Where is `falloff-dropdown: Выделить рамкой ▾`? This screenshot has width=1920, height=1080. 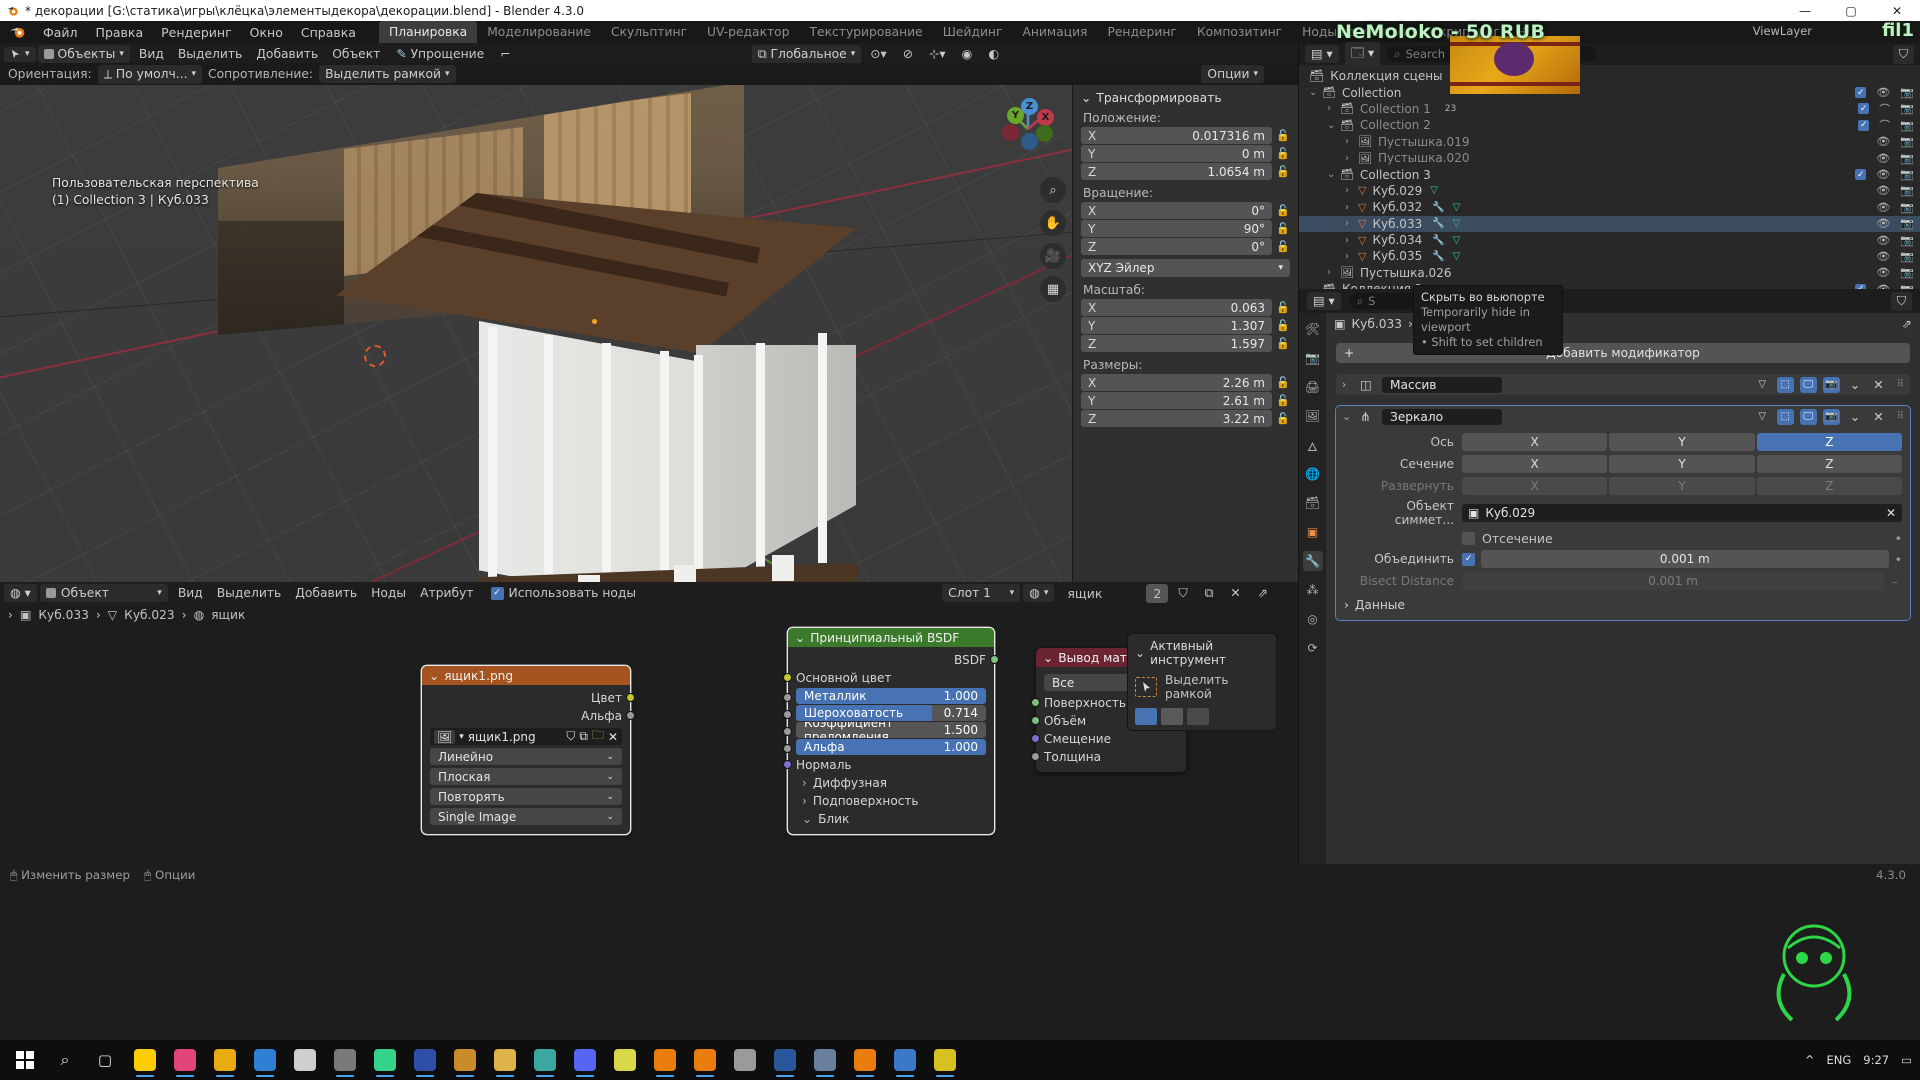 falloff-dropdown: Выделить рамкой ▾ is located at coordinates (387, 74).